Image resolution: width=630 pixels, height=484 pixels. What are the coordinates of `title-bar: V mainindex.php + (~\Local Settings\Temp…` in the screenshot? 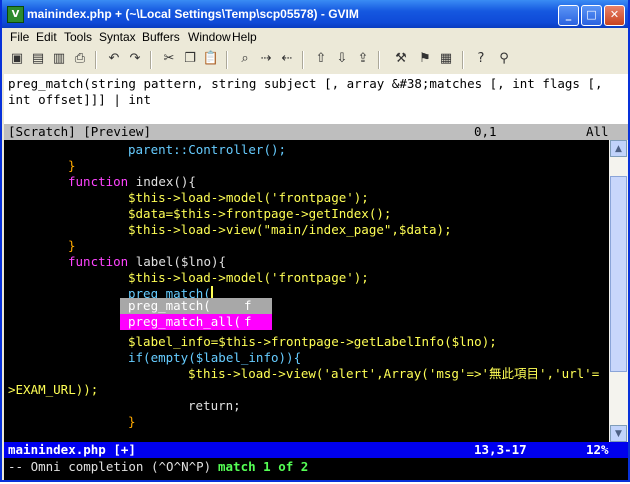 It's located at (315, 14).